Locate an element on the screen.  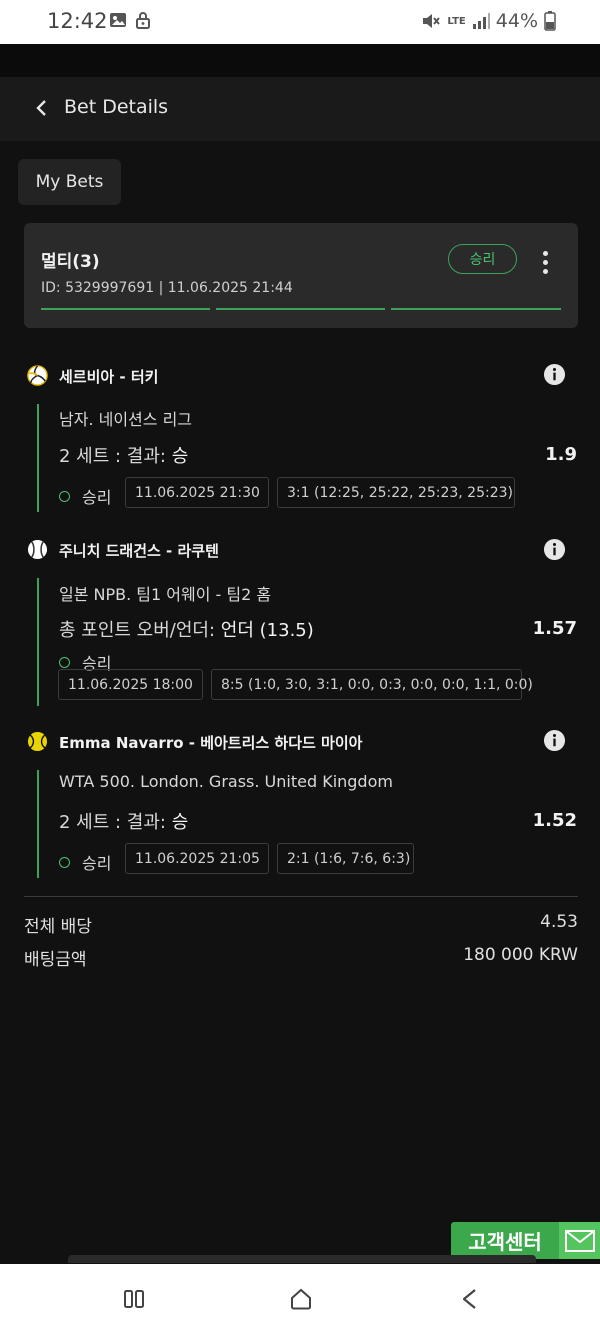
stake-value: 180 000 KRW is located at coordinates (520, 955).